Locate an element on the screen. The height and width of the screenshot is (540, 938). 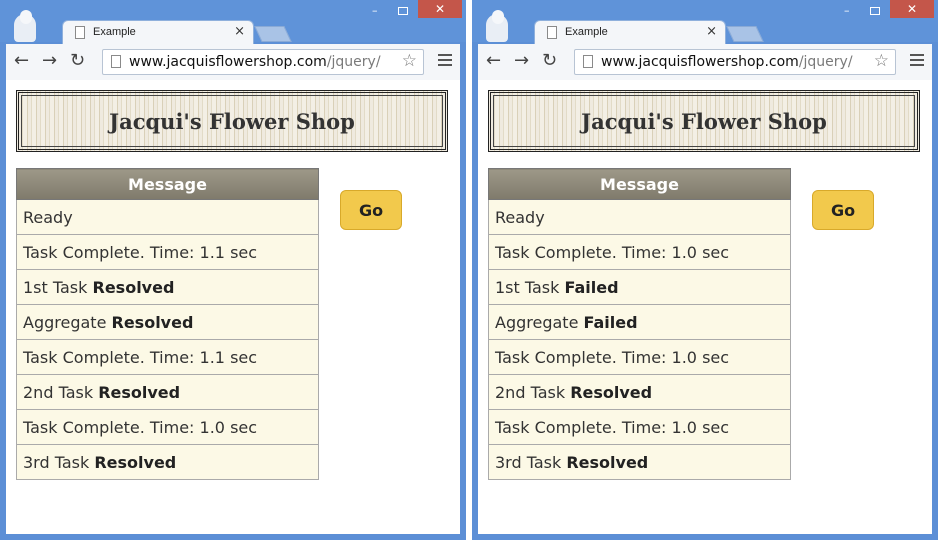
message-cell: 1st Task Resolved is located at coordinates (167, 287).